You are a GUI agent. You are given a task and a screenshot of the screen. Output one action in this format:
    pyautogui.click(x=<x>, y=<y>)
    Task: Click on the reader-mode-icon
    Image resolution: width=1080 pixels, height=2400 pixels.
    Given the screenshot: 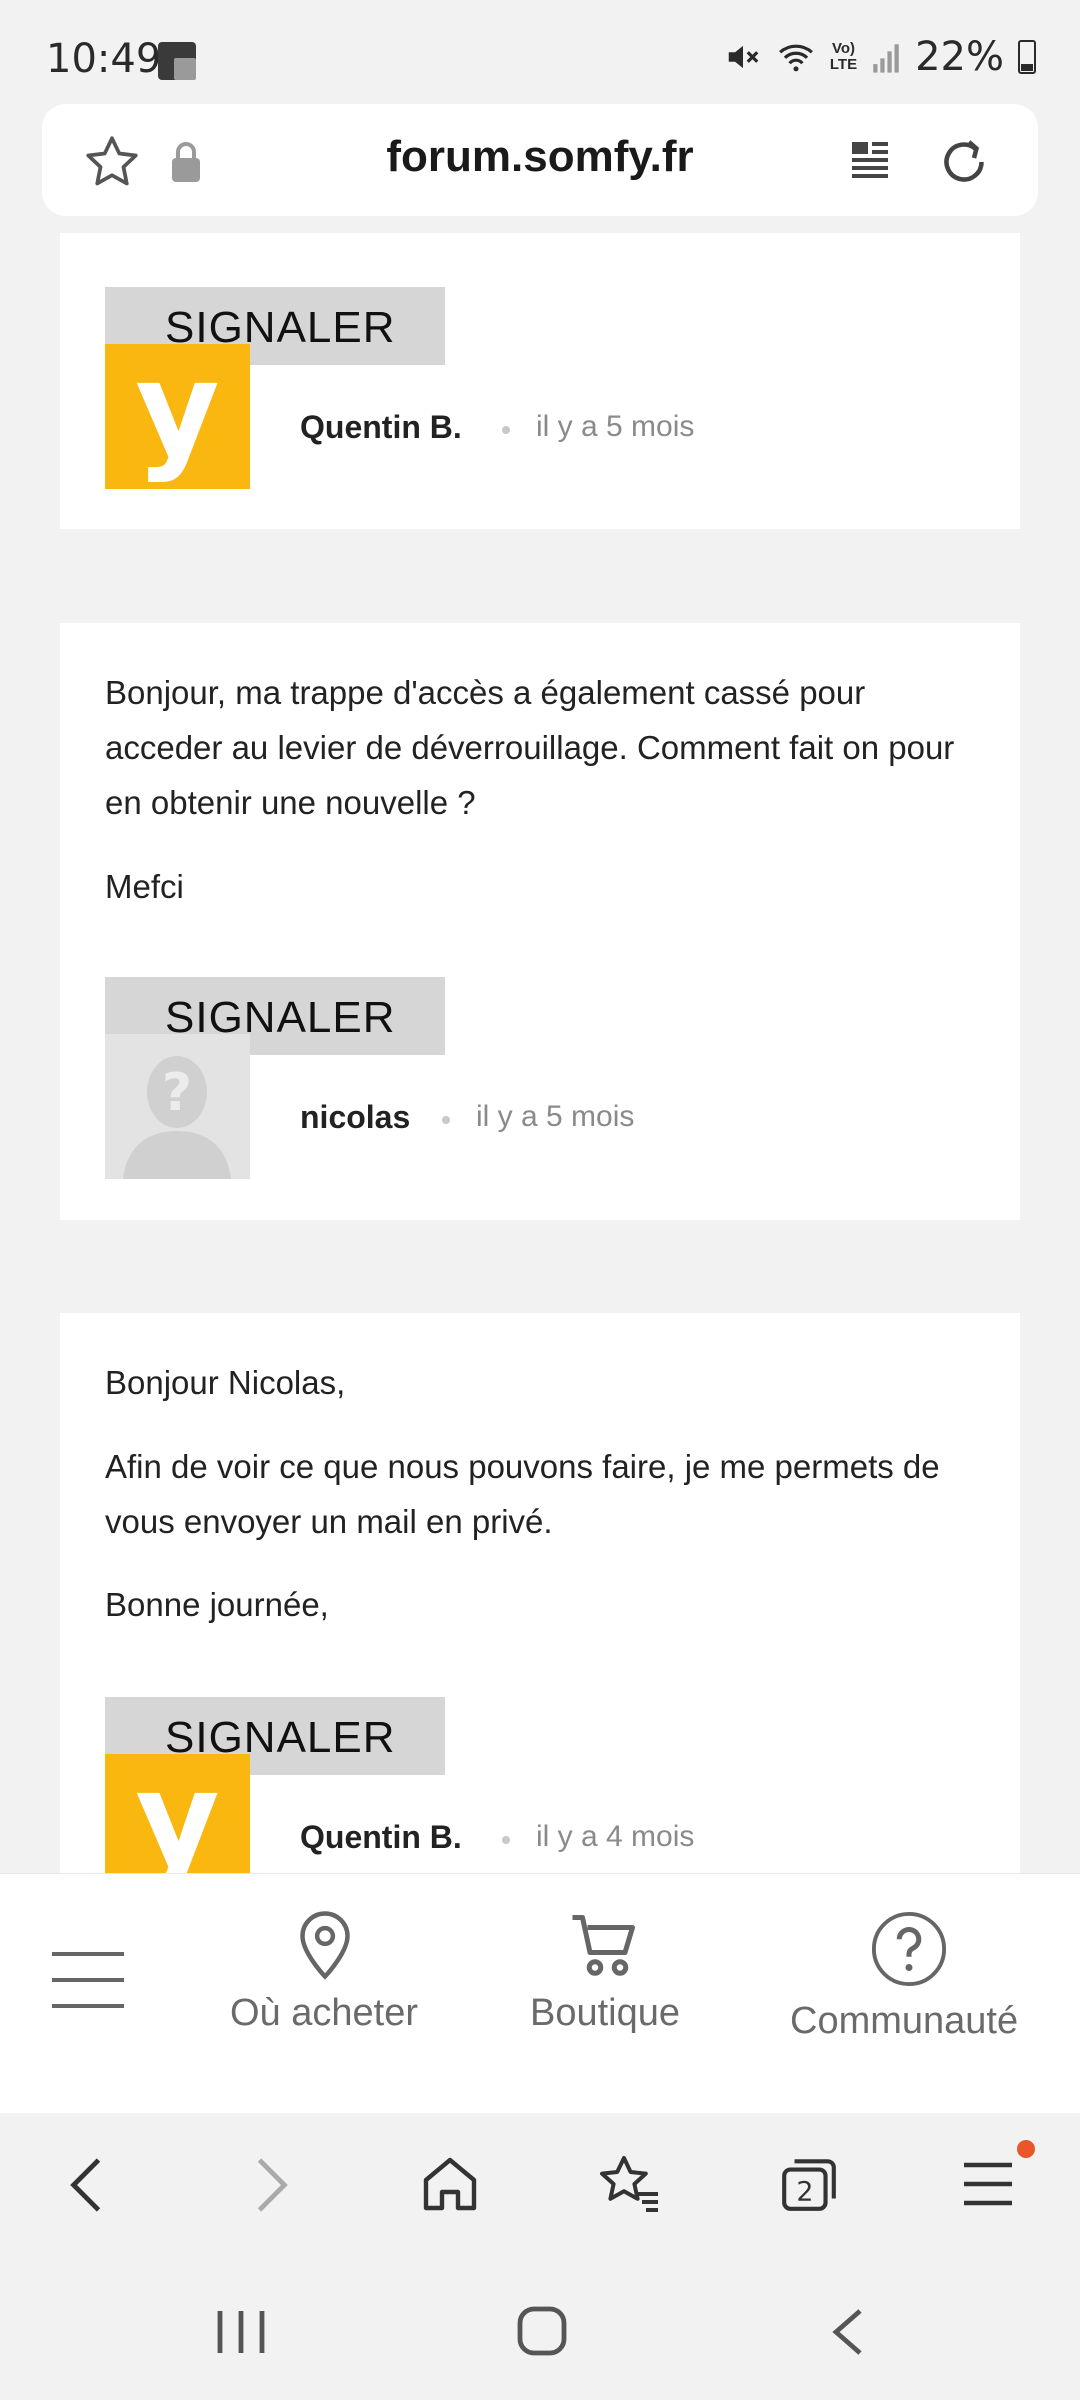 What is the action you would take?
    pyautogui.click(x=870, y=160)
    